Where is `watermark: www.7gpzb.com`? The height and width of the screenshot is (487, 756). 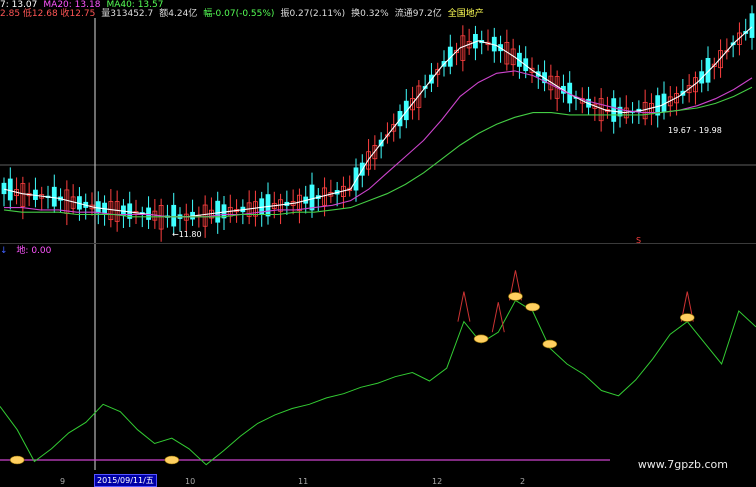
watermark: www.7gpzb.com is located at coordinates (682, 464).